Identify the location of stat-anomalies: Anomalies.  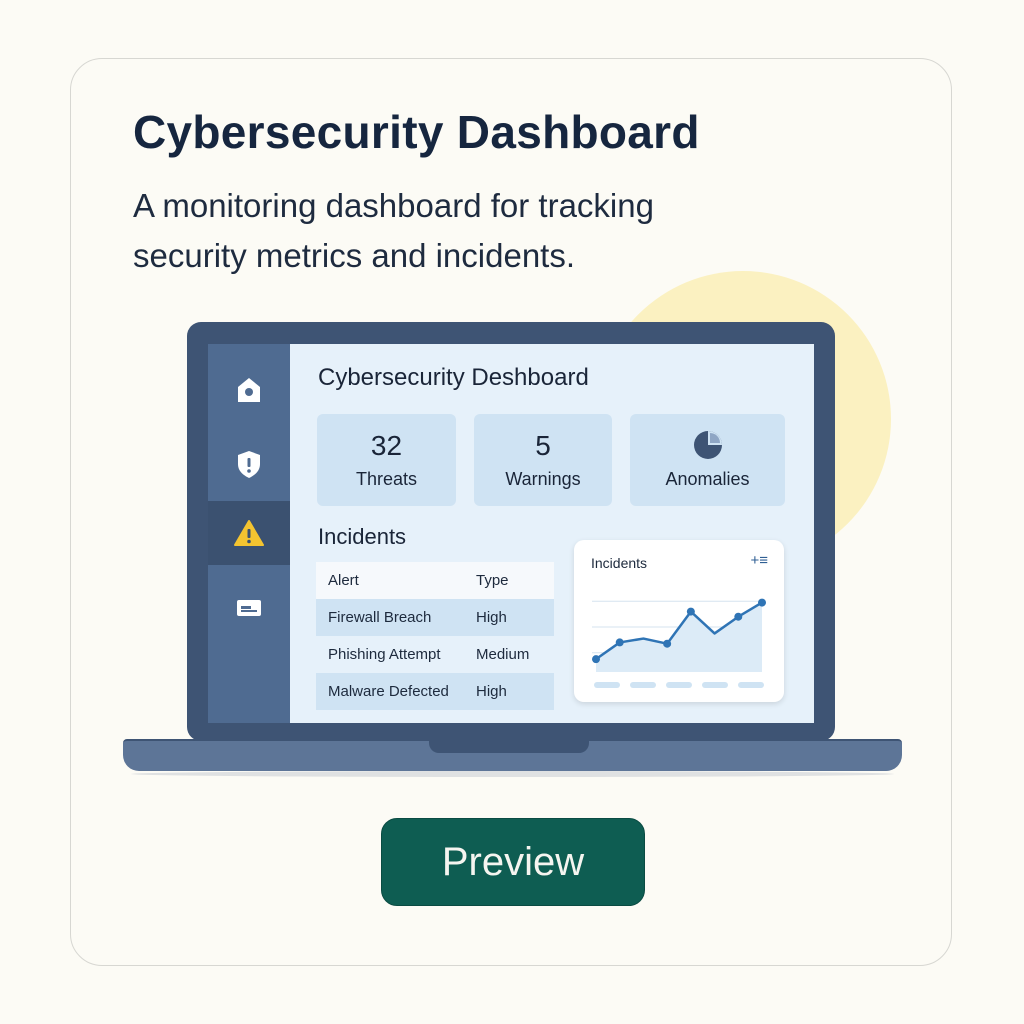
(707, 460).